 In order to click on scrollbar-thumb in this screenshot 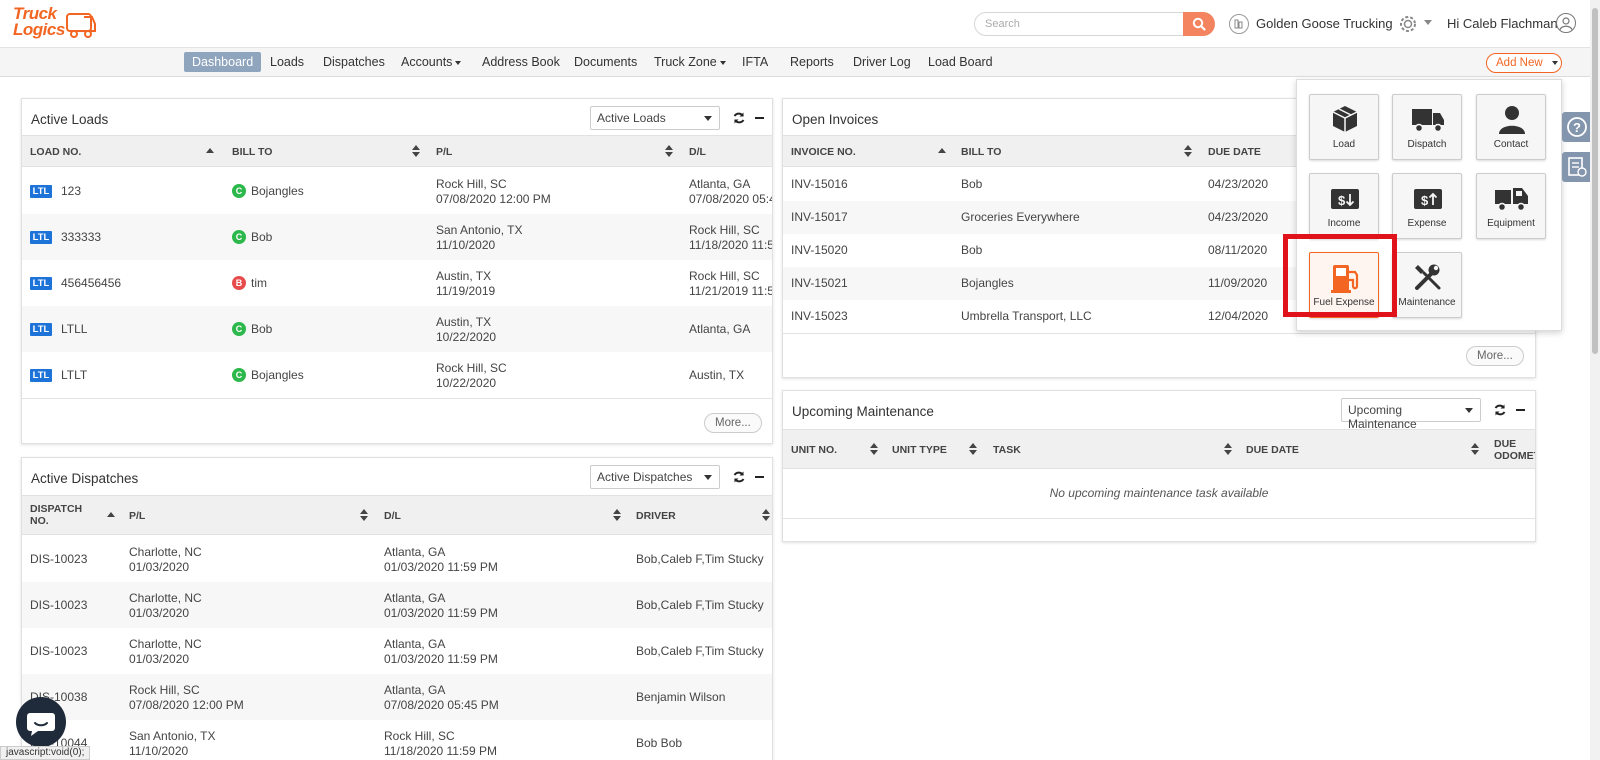, I will do `click(1595, 181)`.